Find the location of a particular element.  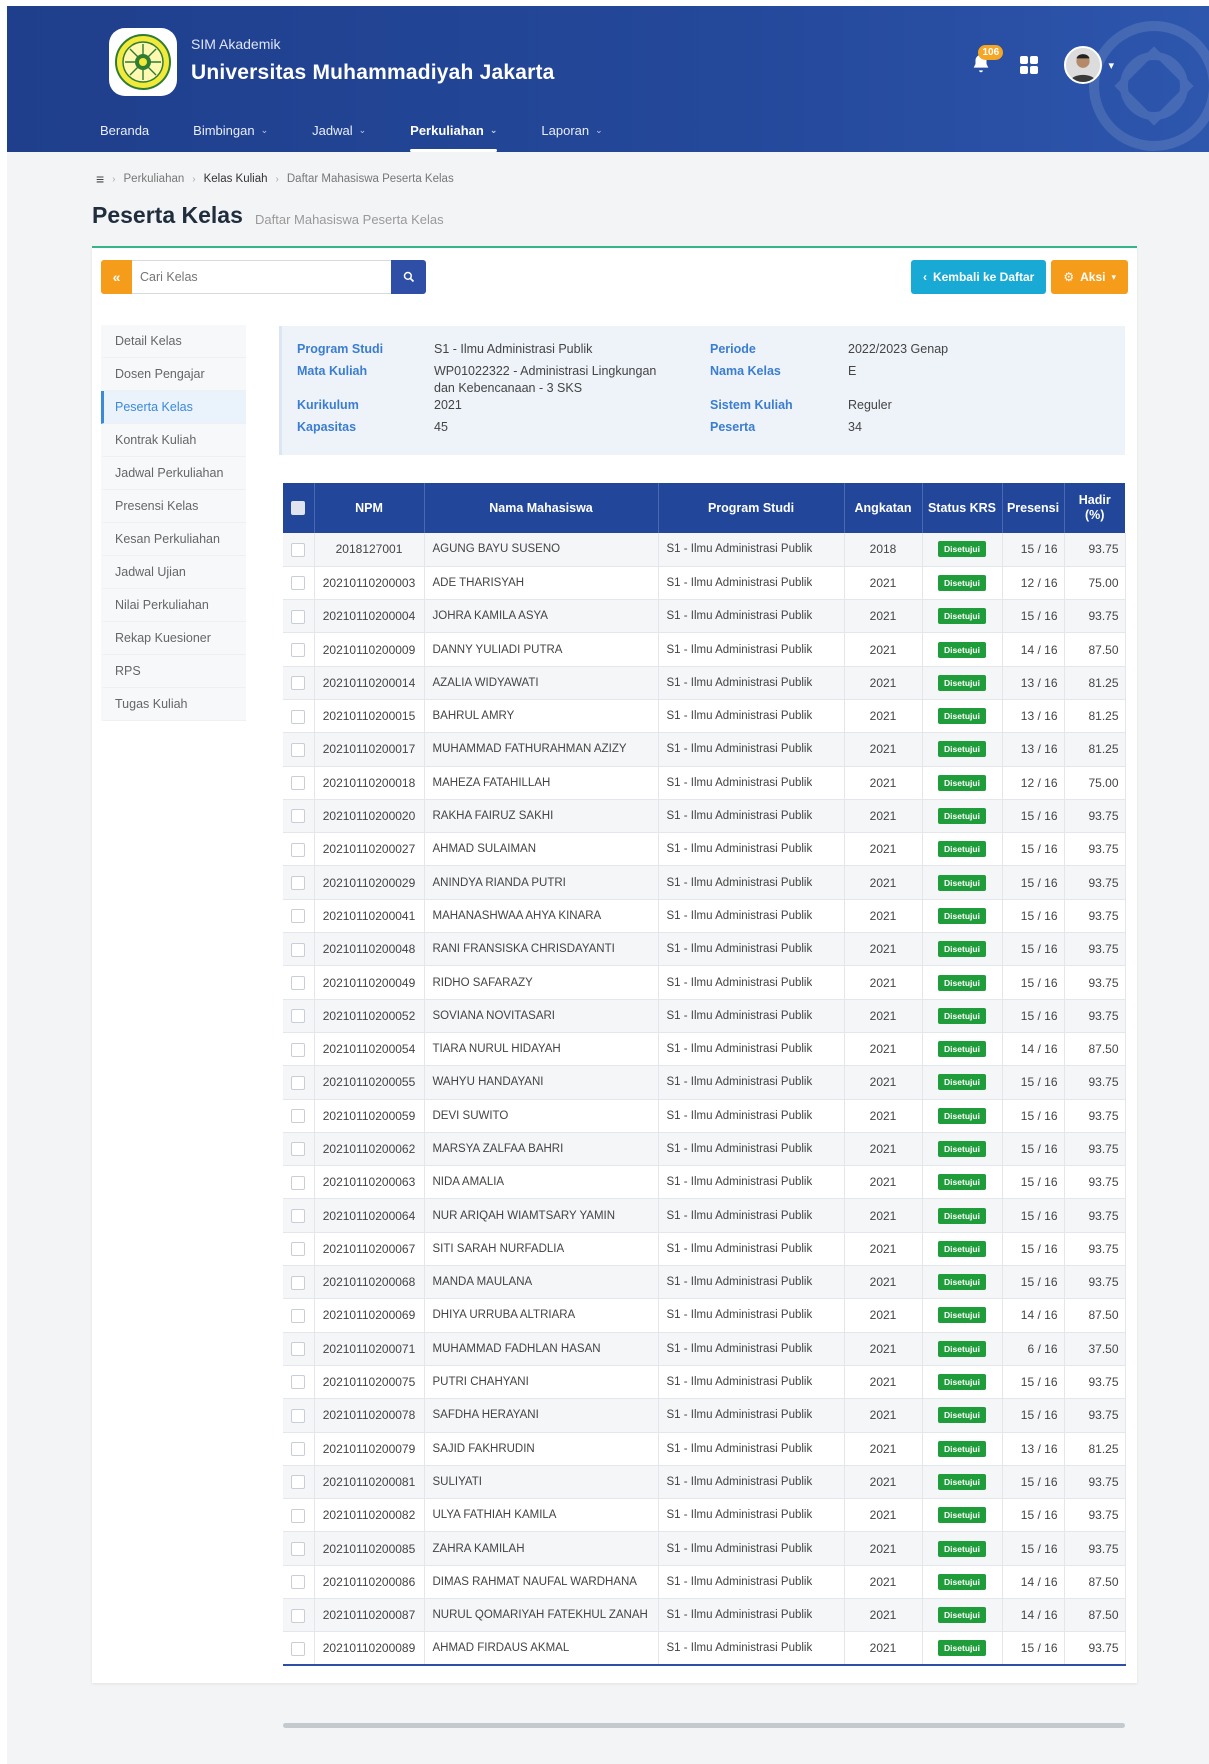

sidebar-item-kontrak-kuliah: Kontrak Kuliah is located at coordinates (173, 440).